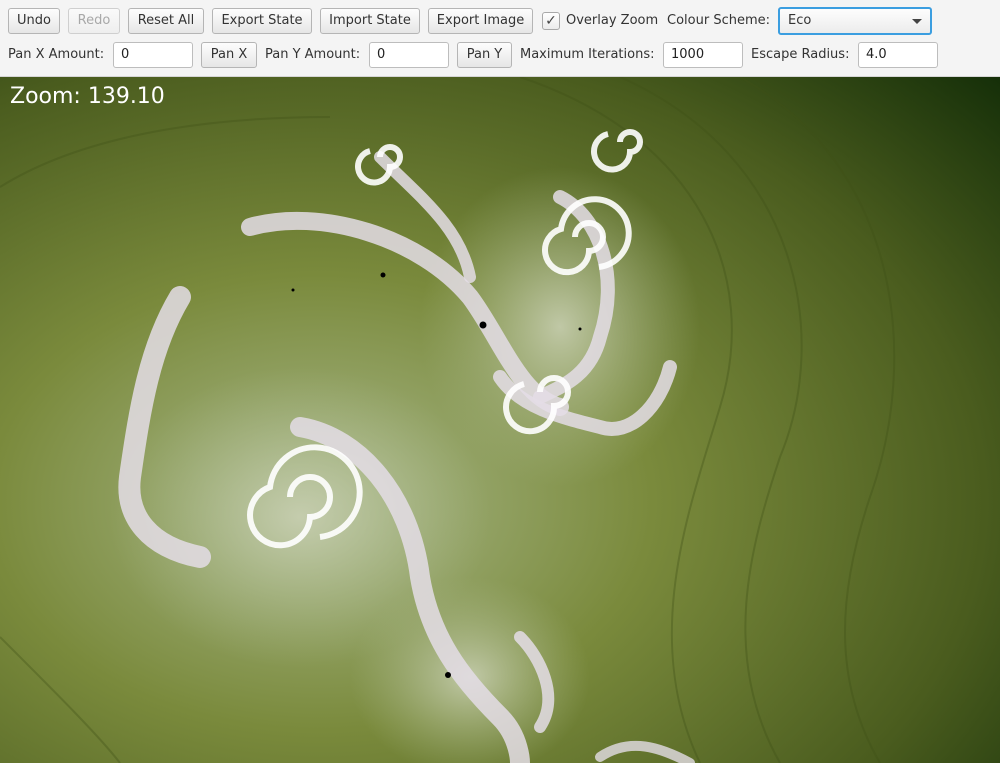  What do you see at coordinates (94, 21) in the screenshot?
I see `redo-button: Redo` at bounding box center [94, 21].